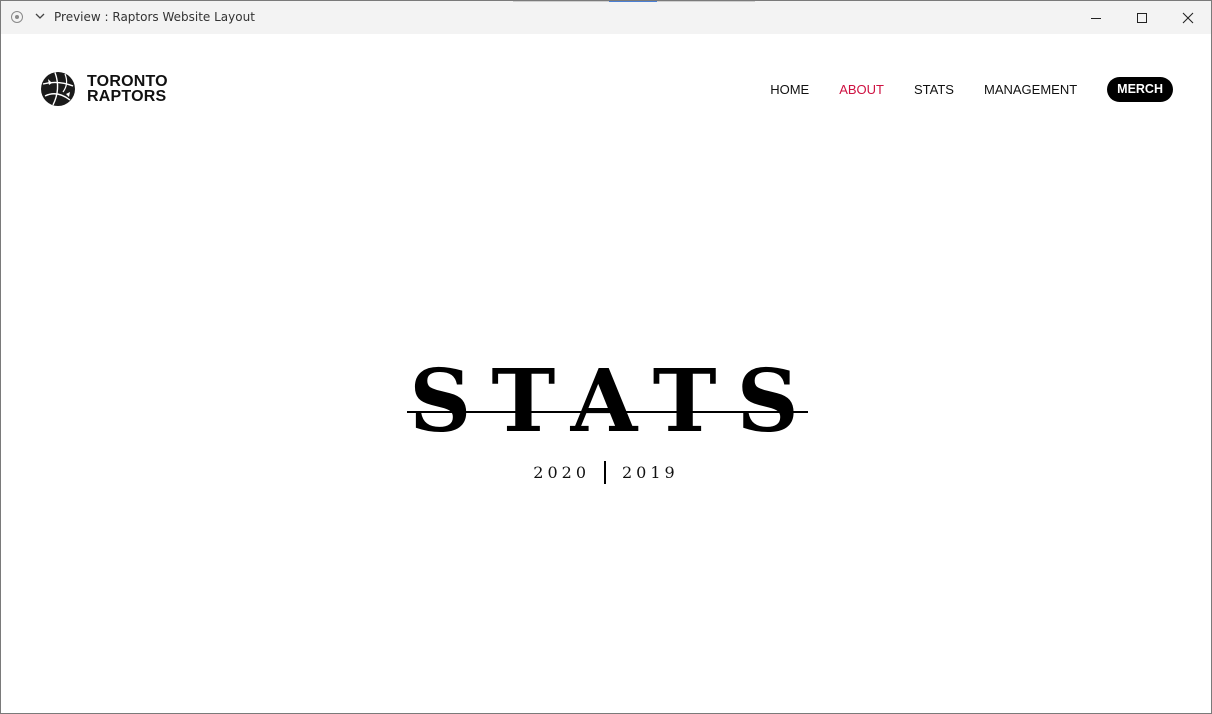 This screenshot has width=1212, height=714. I want to click on year-2019-link: 2019, so click(650, 472).